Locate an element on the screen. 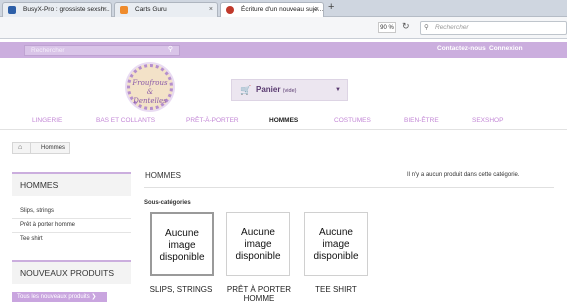 The image size is (567, 303). browser-search-input: ⚲ Rechercher is located at coordinates (493, 28).